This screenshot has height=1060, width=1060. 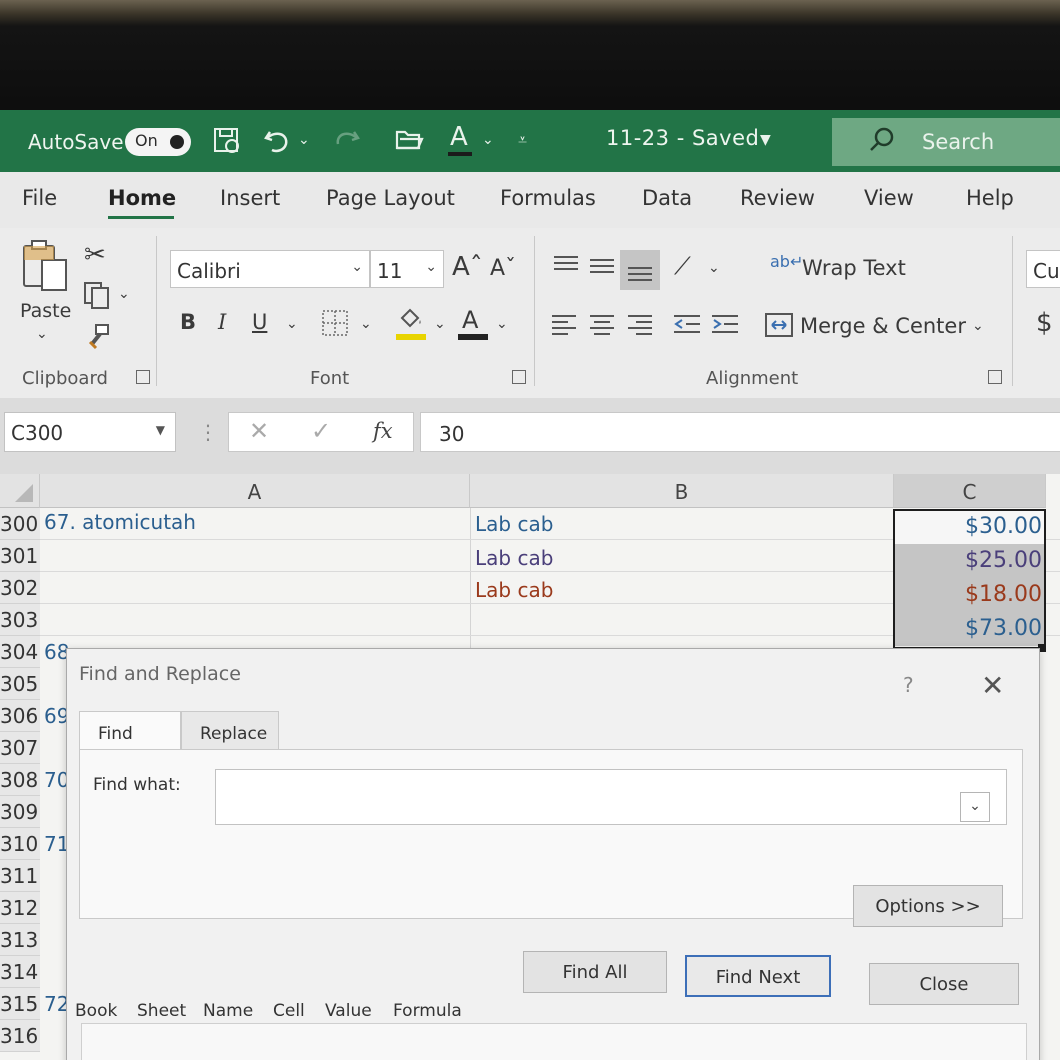 I want to click on row-header: 314, so click(x=20, y=972).